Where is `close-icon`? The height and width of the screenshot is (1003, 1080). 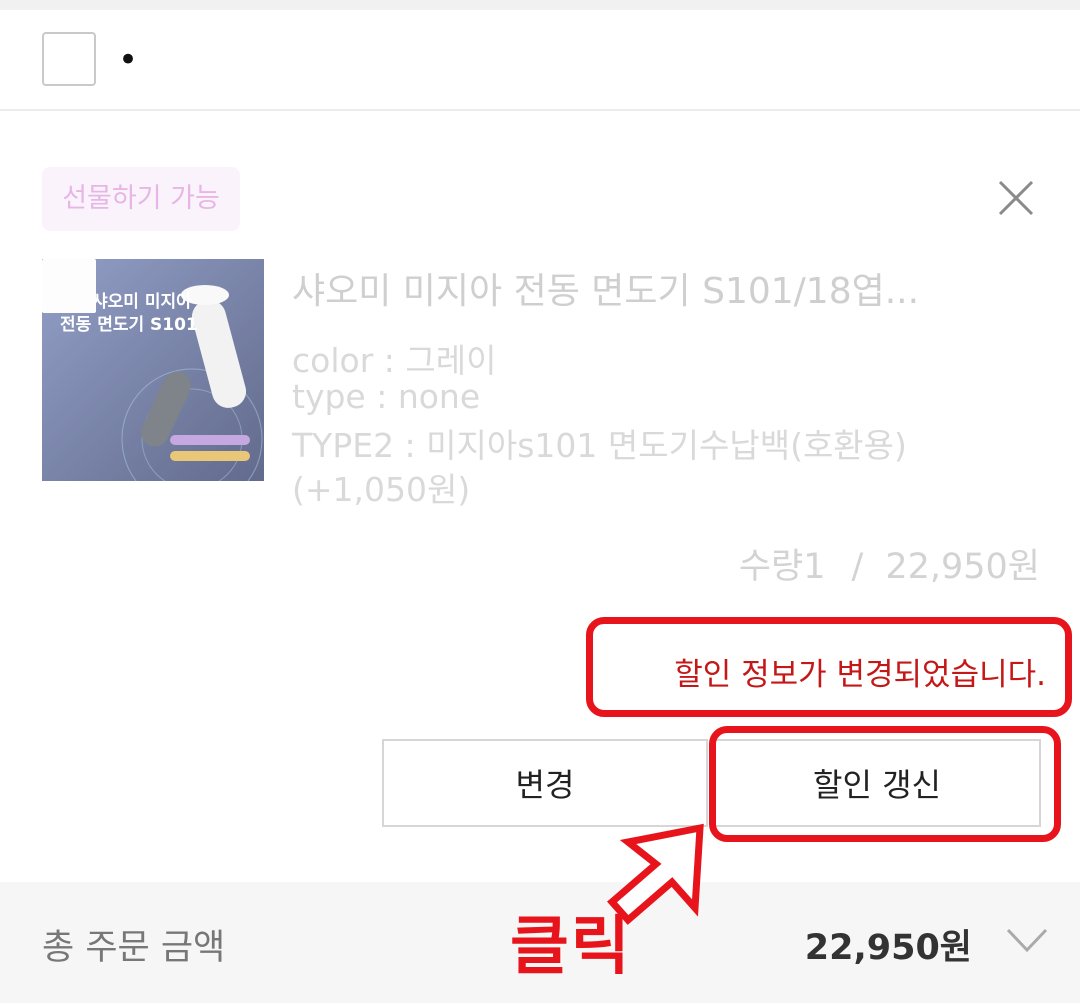 close-icon is located at coordinates (1016, 198).